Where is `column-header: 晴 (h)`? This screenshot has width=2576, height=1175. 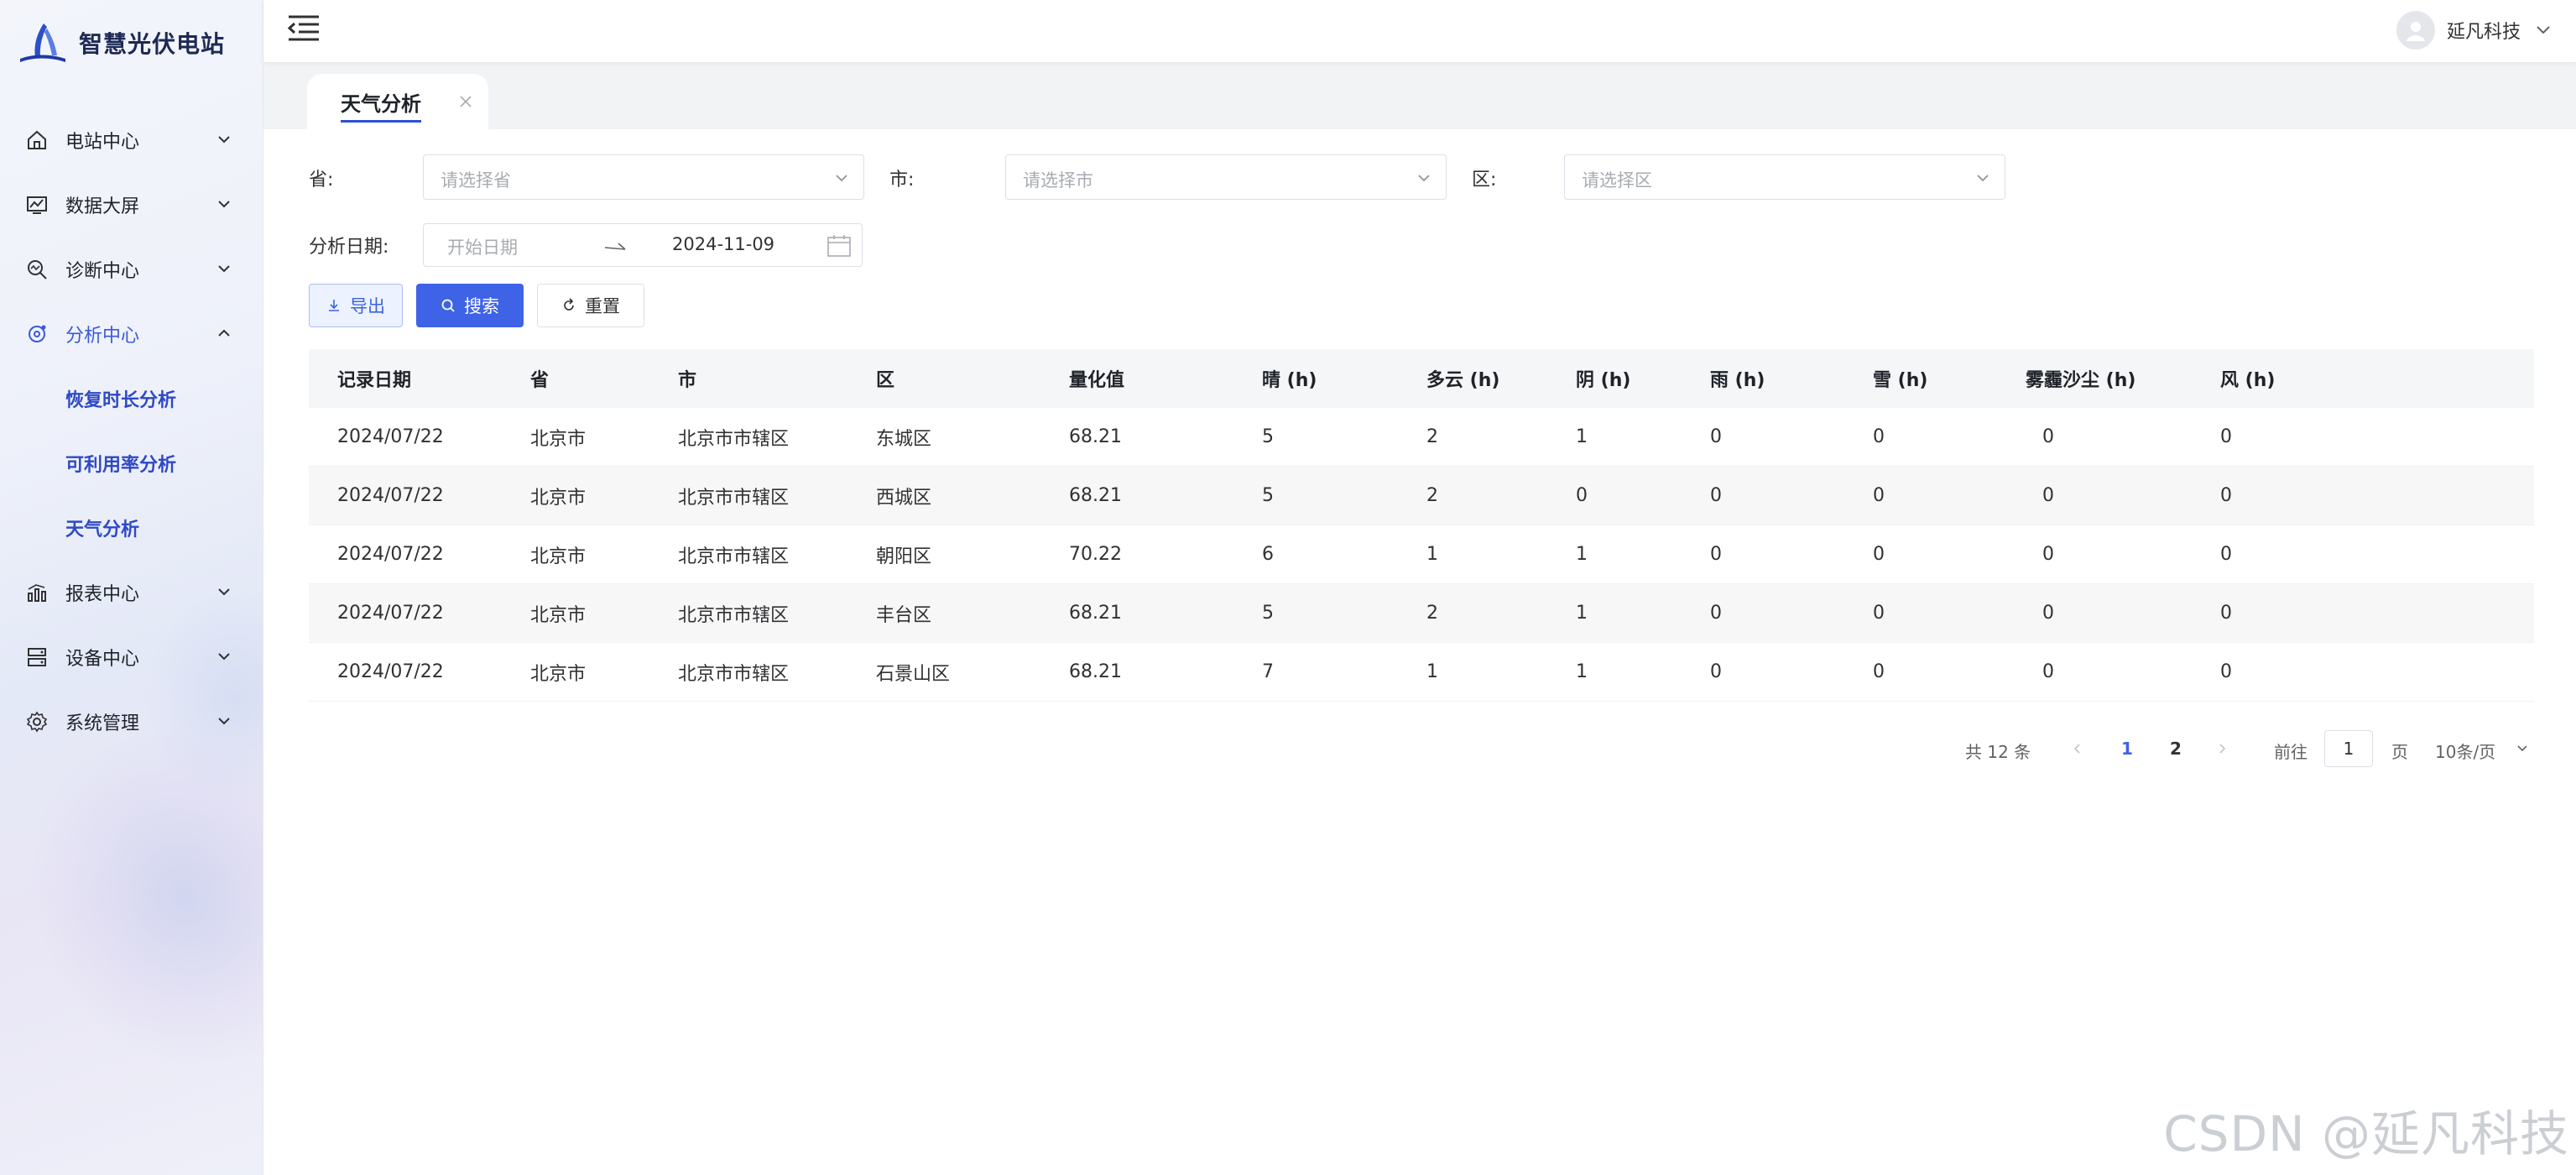
column-header: 晴 (h) is located at coordinates (1289, 380).